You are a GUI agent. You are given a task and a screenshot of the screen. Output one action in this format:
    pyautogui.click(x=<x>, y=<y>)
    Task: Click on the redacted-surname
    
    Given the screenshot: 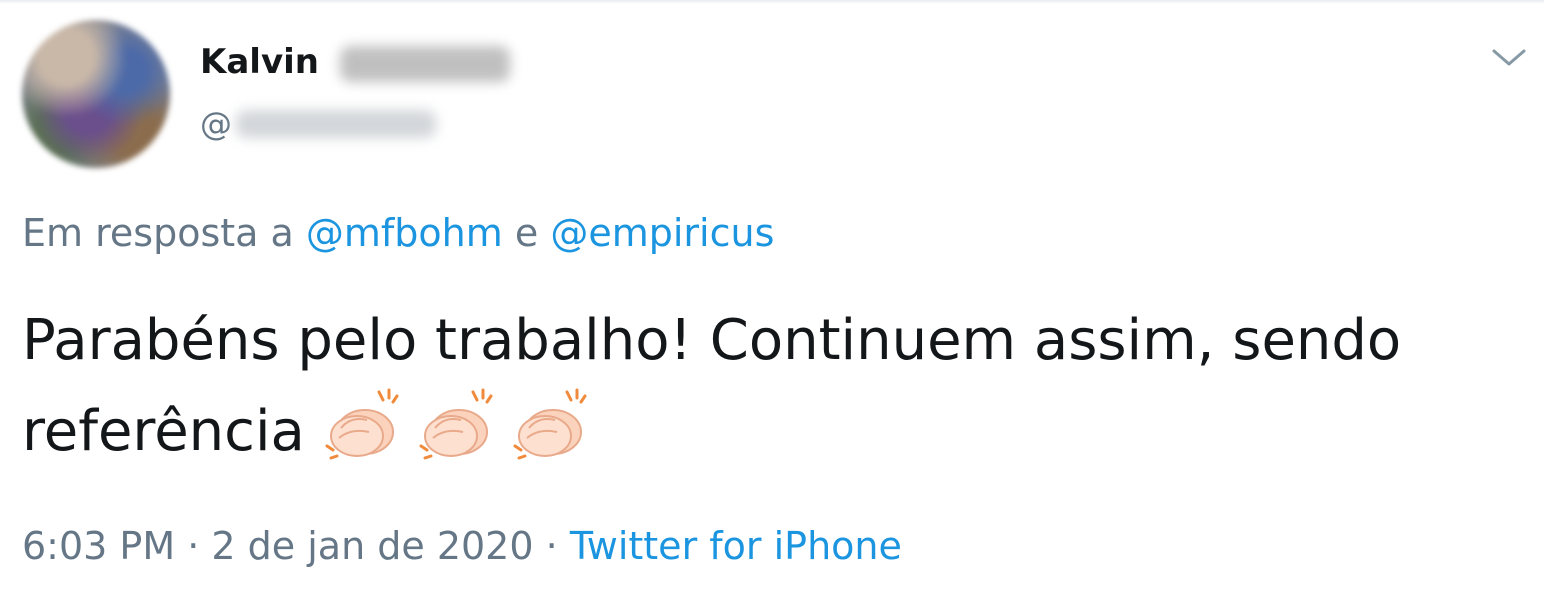 What is the action you would take?
    pyautogui.click(x=425, y=64)
    